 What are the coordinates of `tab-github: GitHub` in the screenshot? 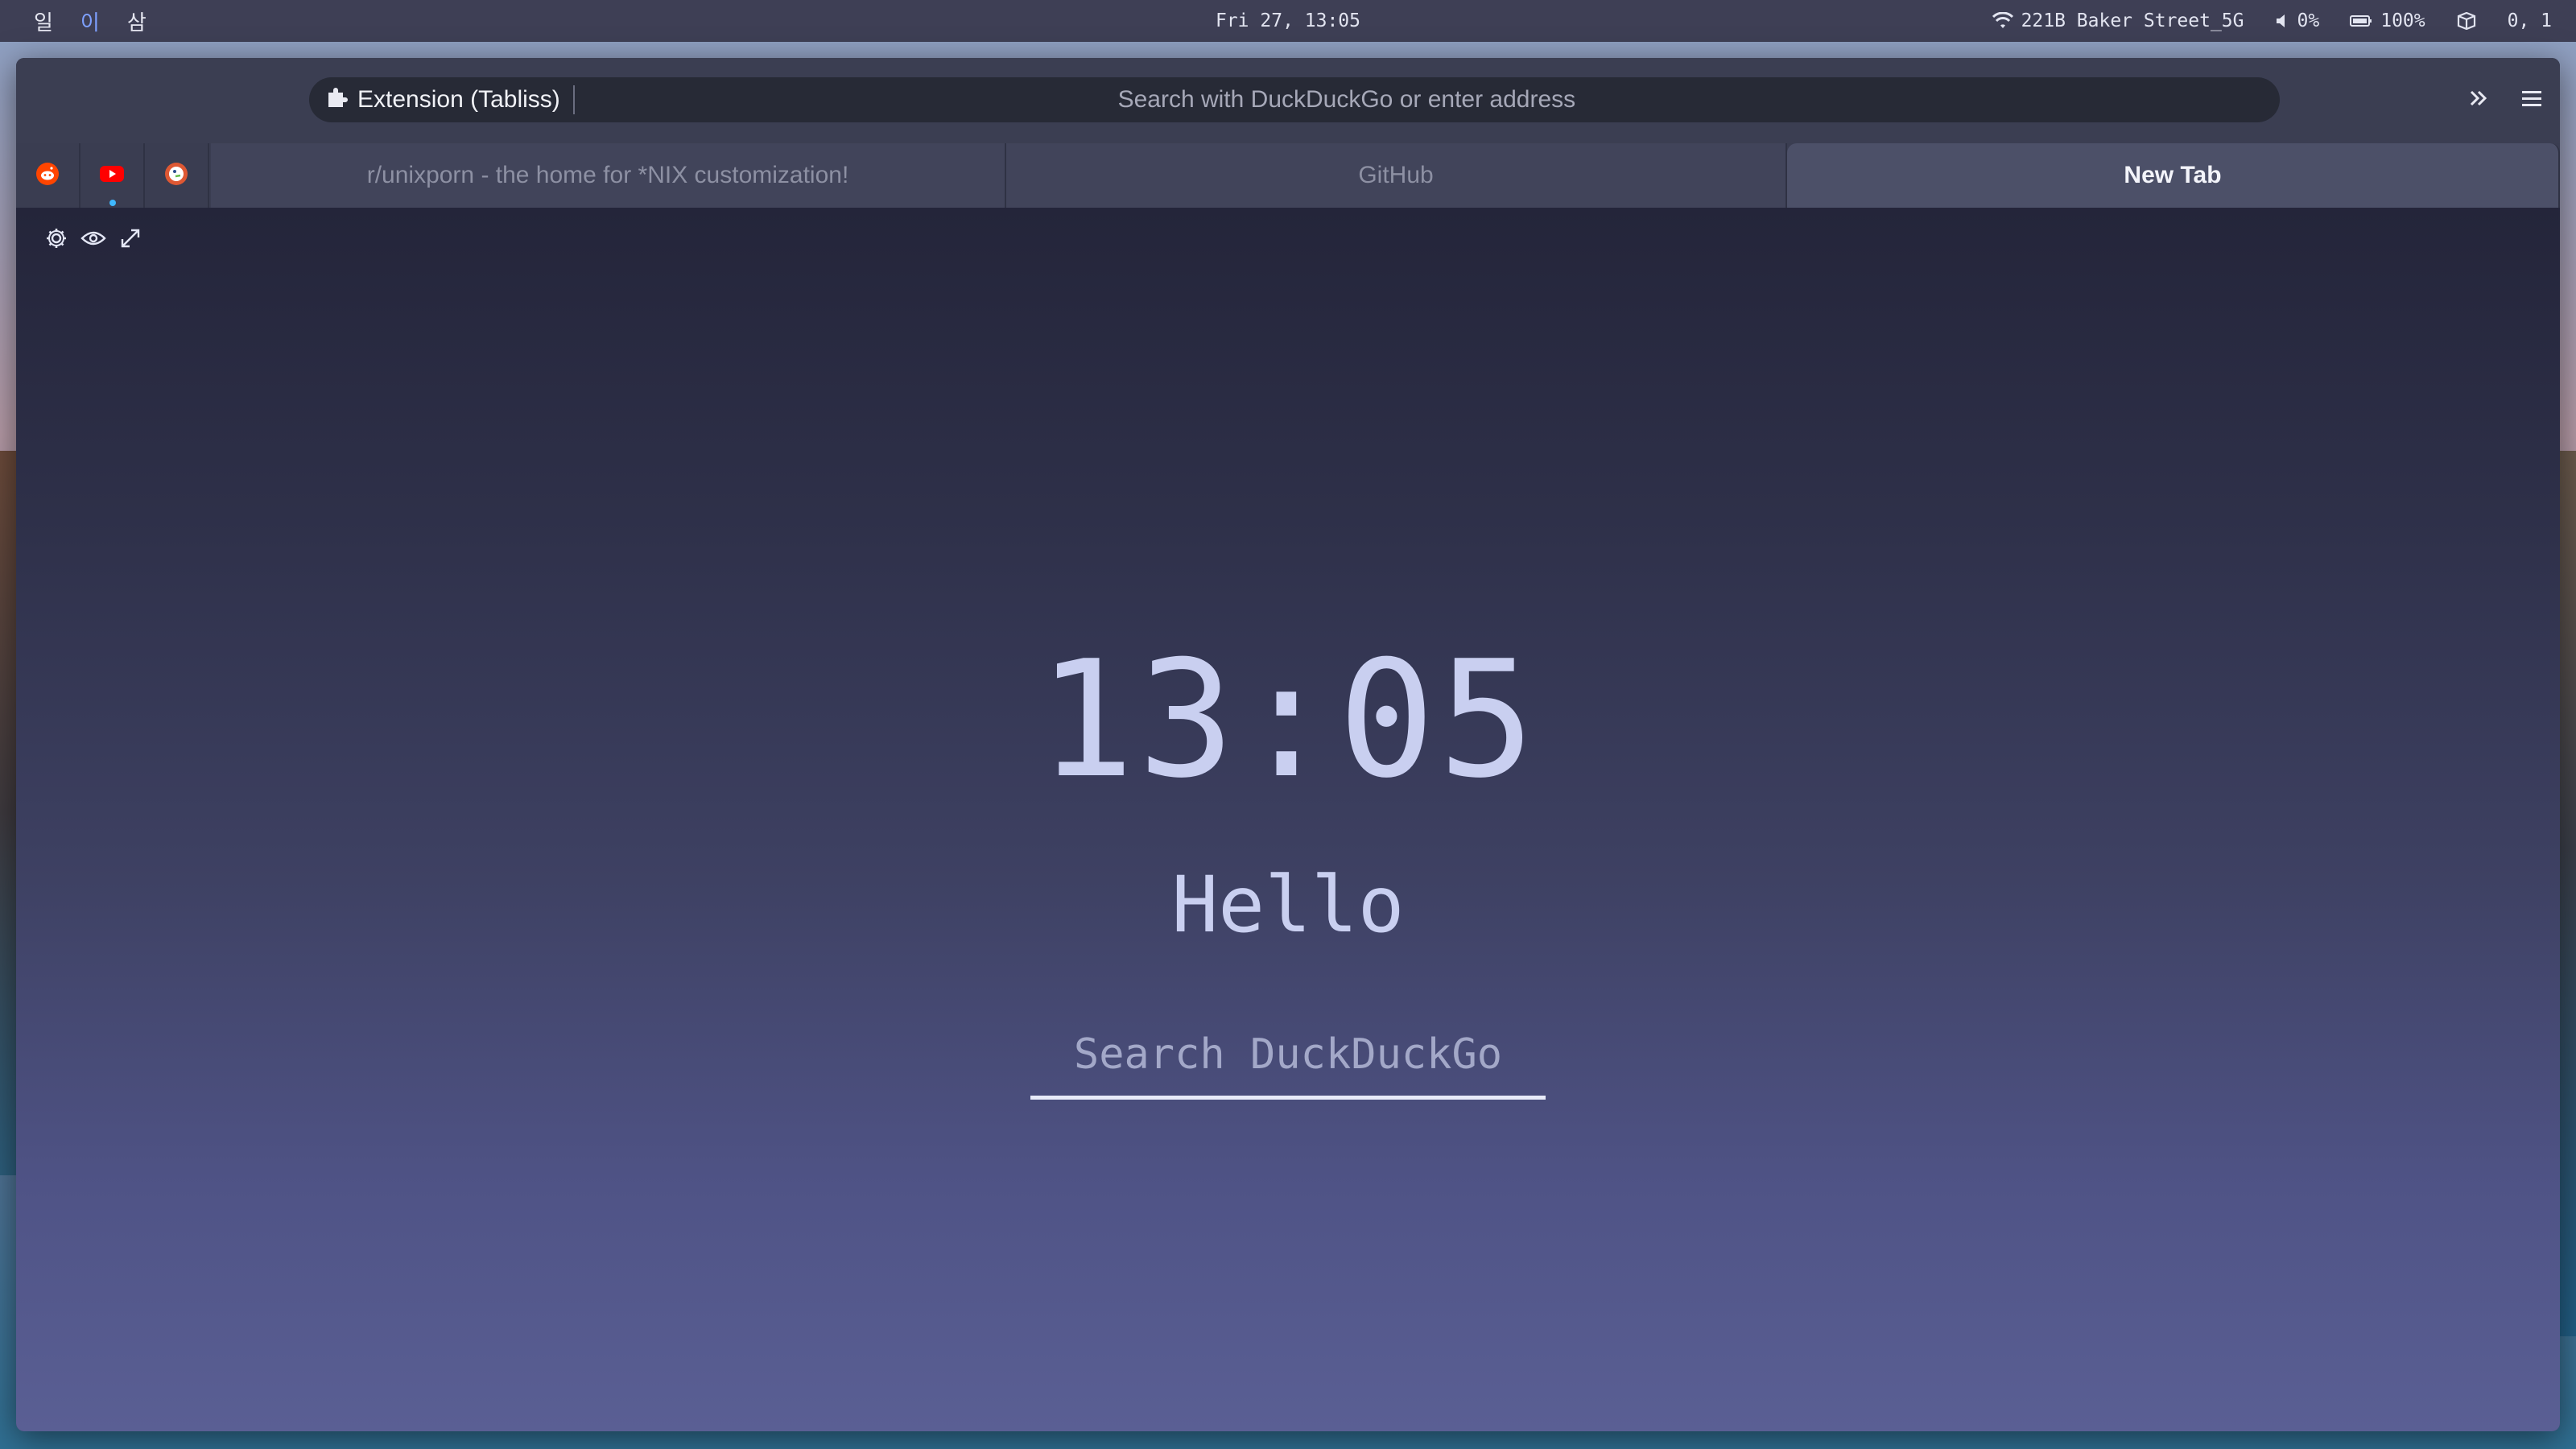 It's located at (1396, 175).